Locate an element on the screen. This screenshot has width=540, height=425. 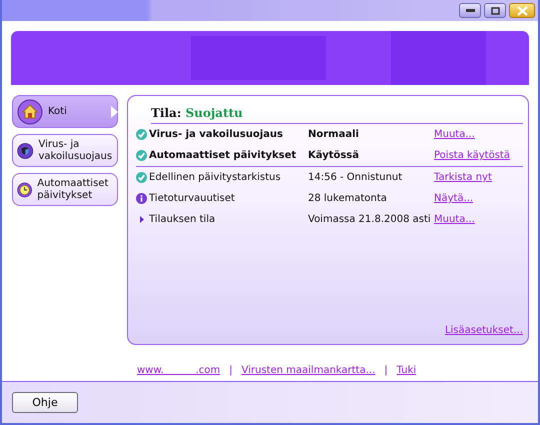
status-value: Käytössä is located at coordinates (334, 155).